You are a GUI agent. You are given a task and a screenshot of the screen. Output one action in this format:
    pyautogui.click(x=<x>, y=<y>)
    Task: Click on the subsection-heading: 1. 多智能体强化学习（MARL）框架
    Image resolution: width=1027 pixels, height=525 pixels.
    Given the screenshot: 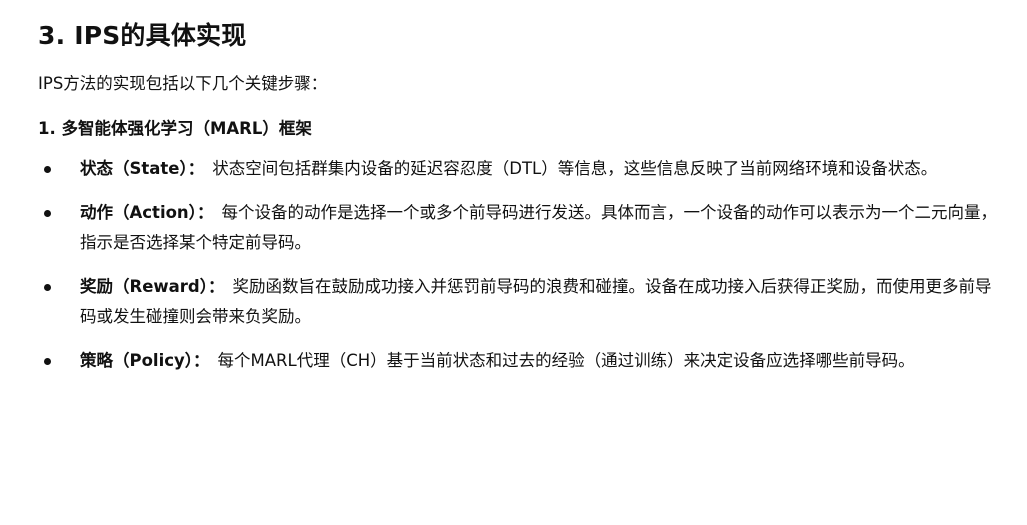 What is the action you would take?
    pyautogui.click(x=175, y=128)
    